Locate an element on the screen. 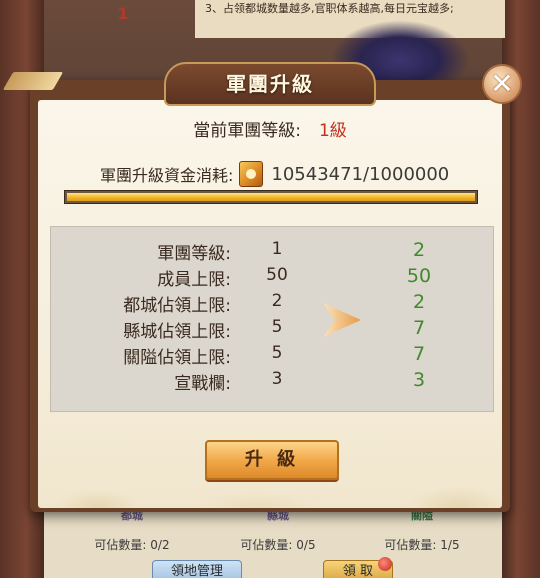 The width and height of the screenshot is (540, 578). current-level-label: 當前軍團等級: is located at coordinates (247, 131).